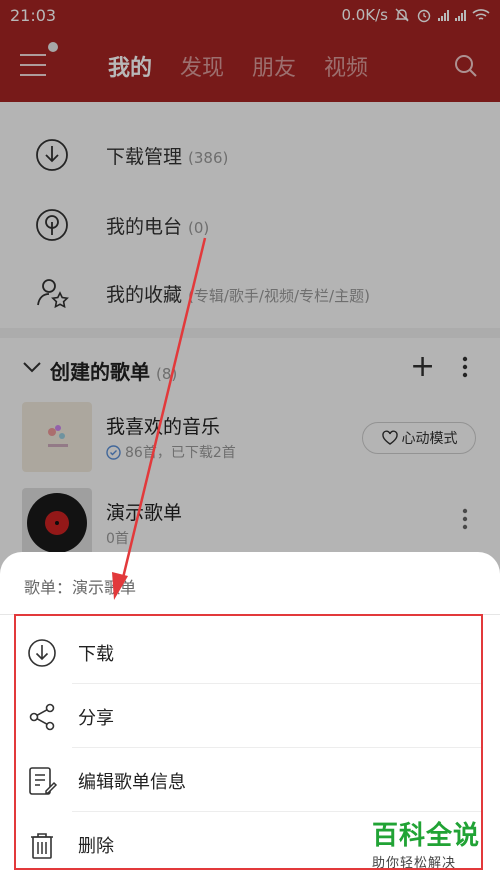 Image resolution: width=500 pixels, height=884 pixels. What do you see at coordinates (80, 587) in the screenshot?
I see `sheet-title: 歌单：演示歌单` at bounding box center [80, 587].